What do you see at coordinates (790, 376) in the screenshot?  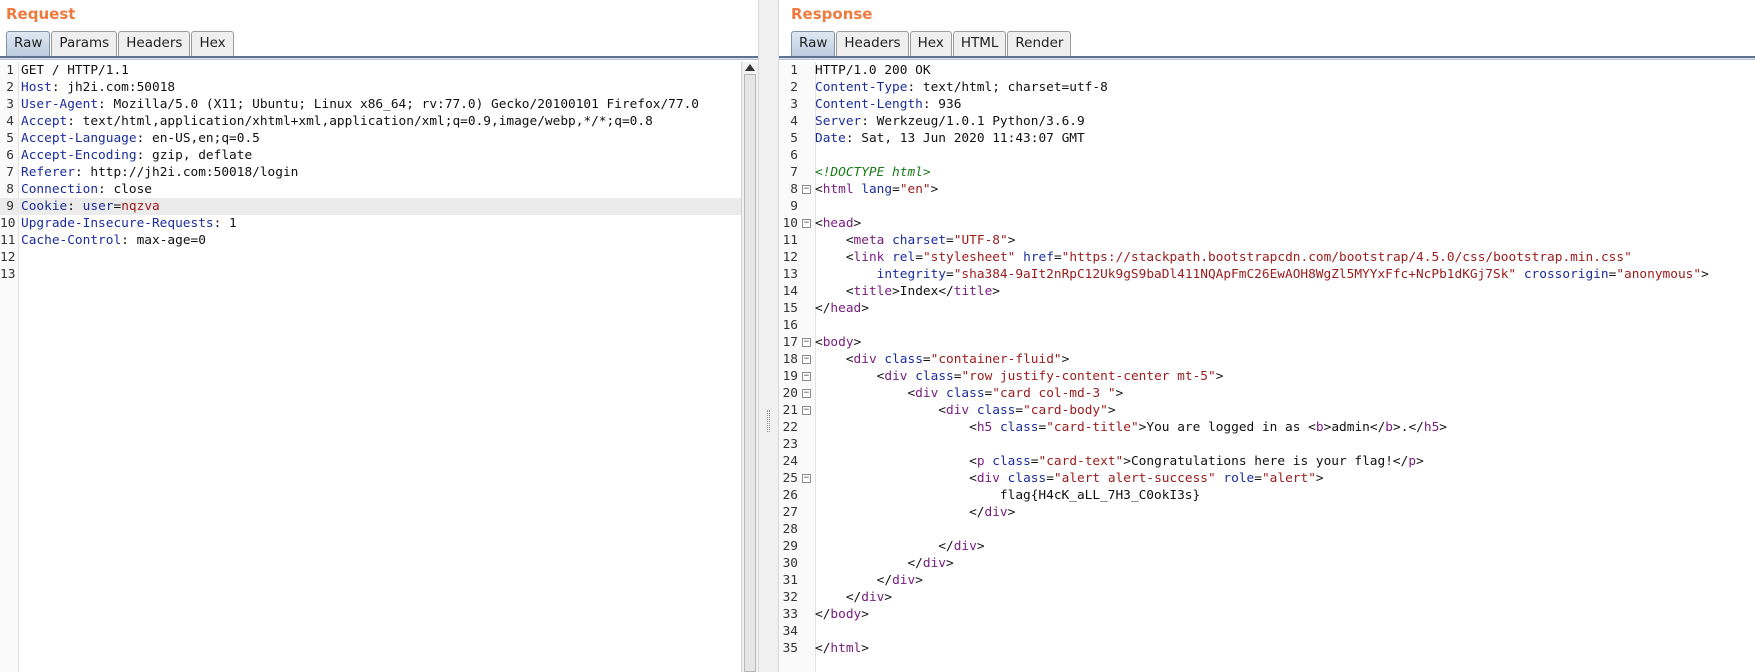 I see `line-number: 19` at bounding box center [790, 376].